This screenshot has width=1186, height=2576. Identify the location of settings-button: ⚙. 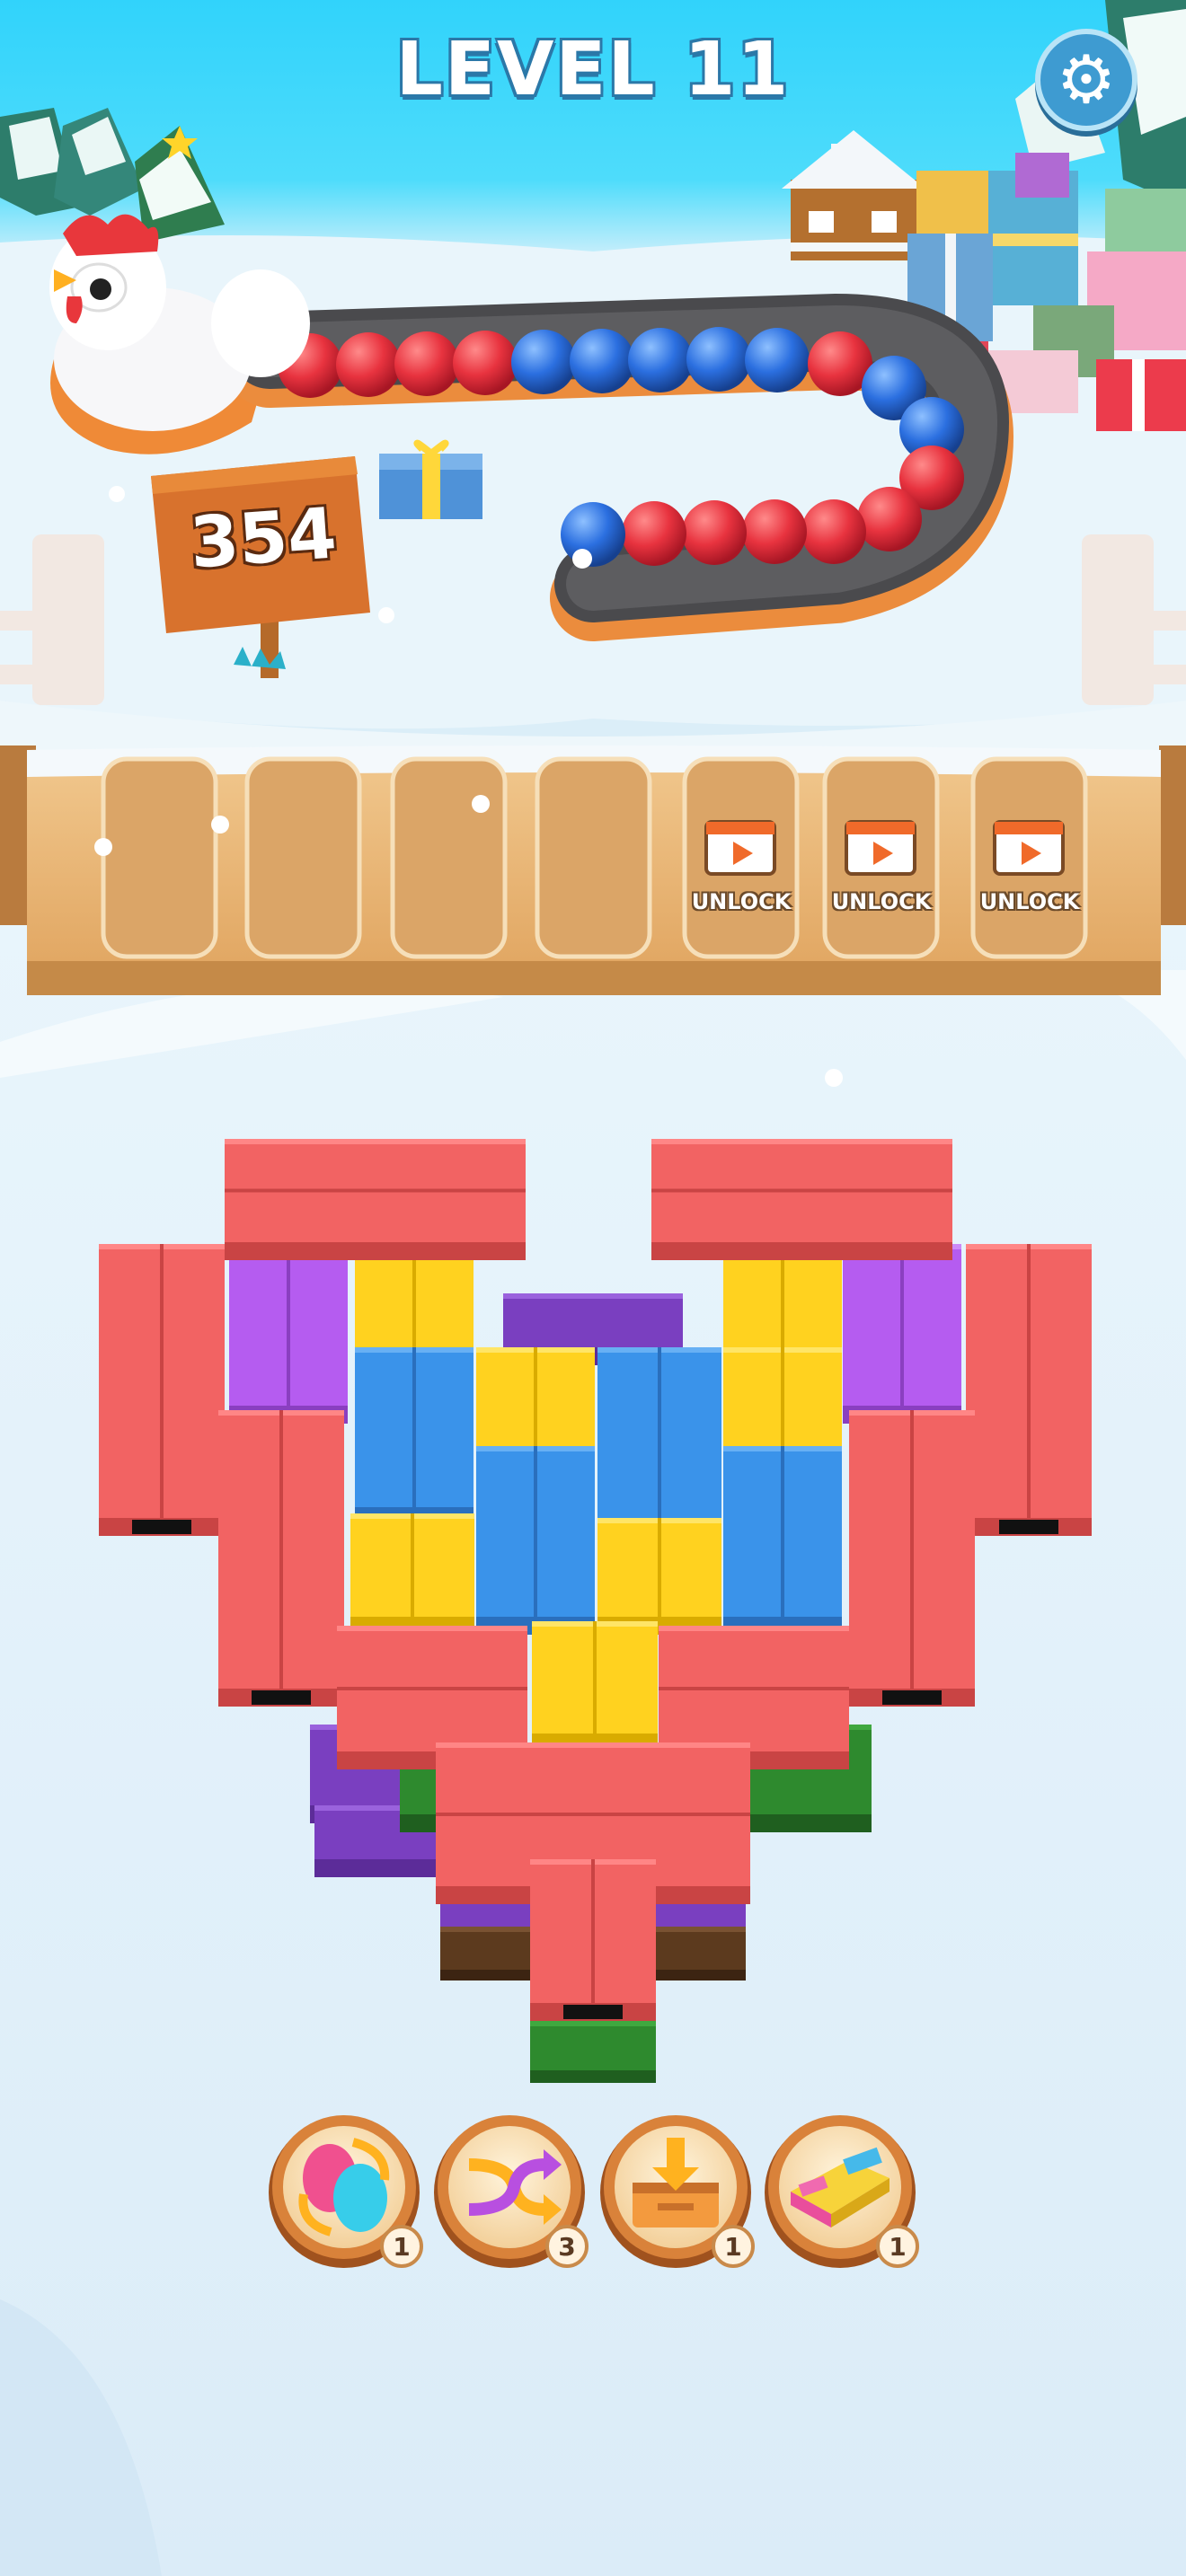
(1086, 80).